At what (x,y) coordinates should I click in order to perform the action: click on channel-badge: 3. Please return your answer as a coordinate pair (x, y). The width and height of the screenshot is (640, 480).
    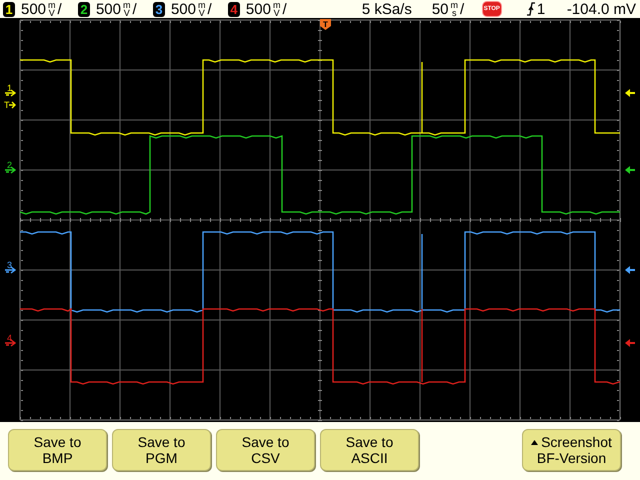
    Looking at the image, I should click on (158, 9).